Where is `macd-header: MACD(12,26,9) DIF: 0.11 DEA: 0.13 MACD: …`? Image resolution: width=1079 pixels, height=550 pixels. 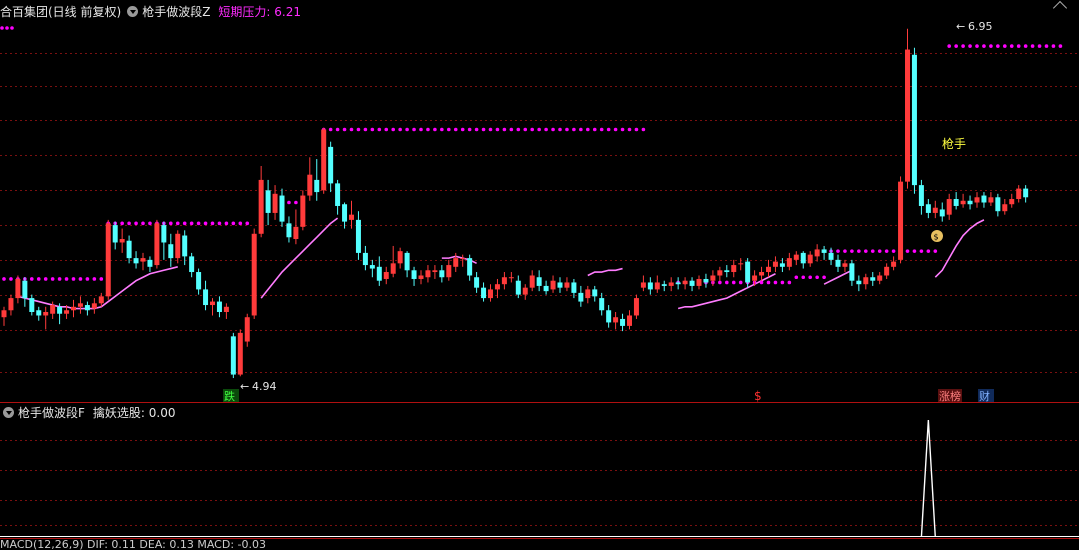
macd-header: MACD(12,26,9) DIF: 0.11 DEA: 0.13 MACD: … is located at coordinates (133, 544).